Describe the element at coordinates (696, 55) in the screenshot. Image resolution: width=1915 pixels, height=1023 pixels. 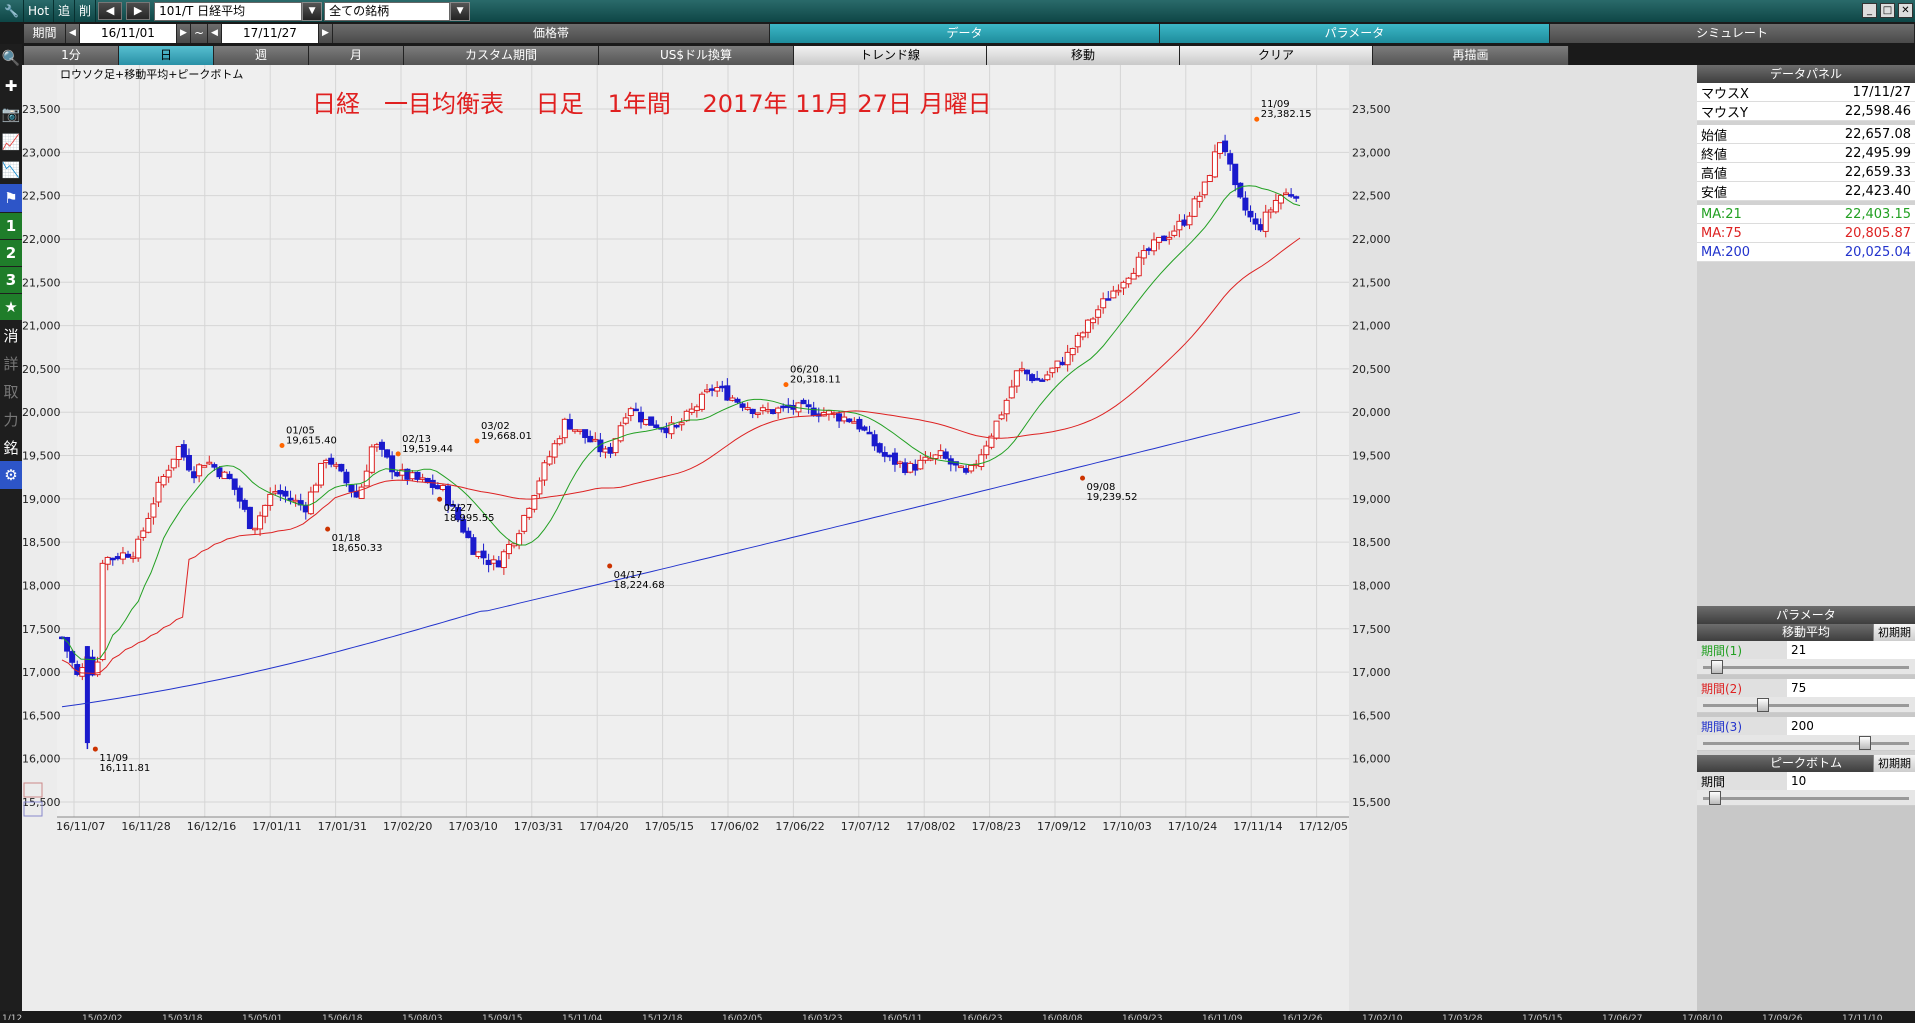
I see `timeframe-tab-5: US$ドル換算` at that location.